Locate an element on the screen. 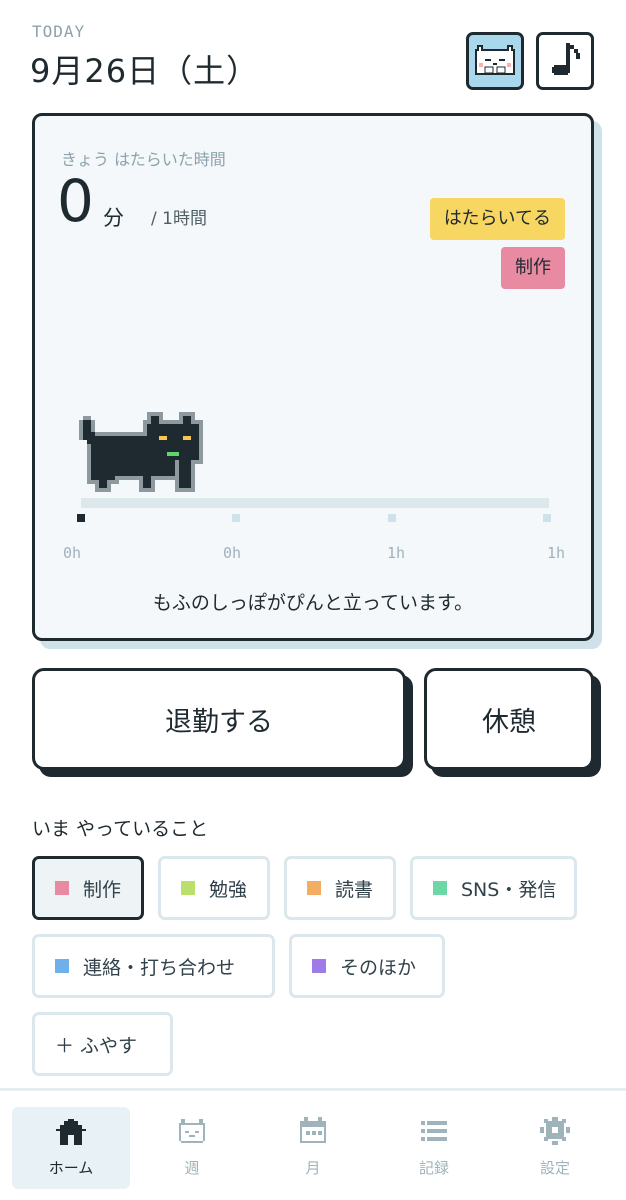  chip-label: 連絡・打ち合わせ is located at coordinates (159, 967).